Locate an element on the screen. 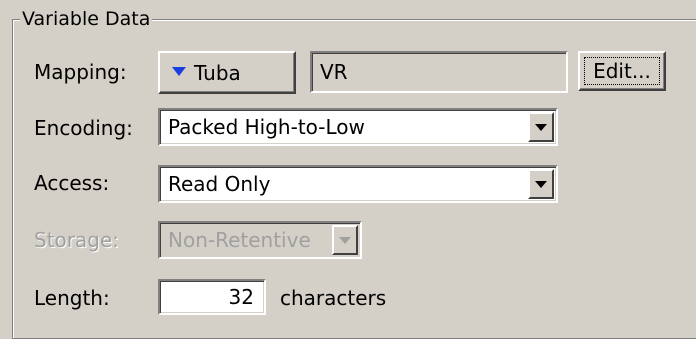  access-selected-text: Read Only is located at coordinates (219, 184).